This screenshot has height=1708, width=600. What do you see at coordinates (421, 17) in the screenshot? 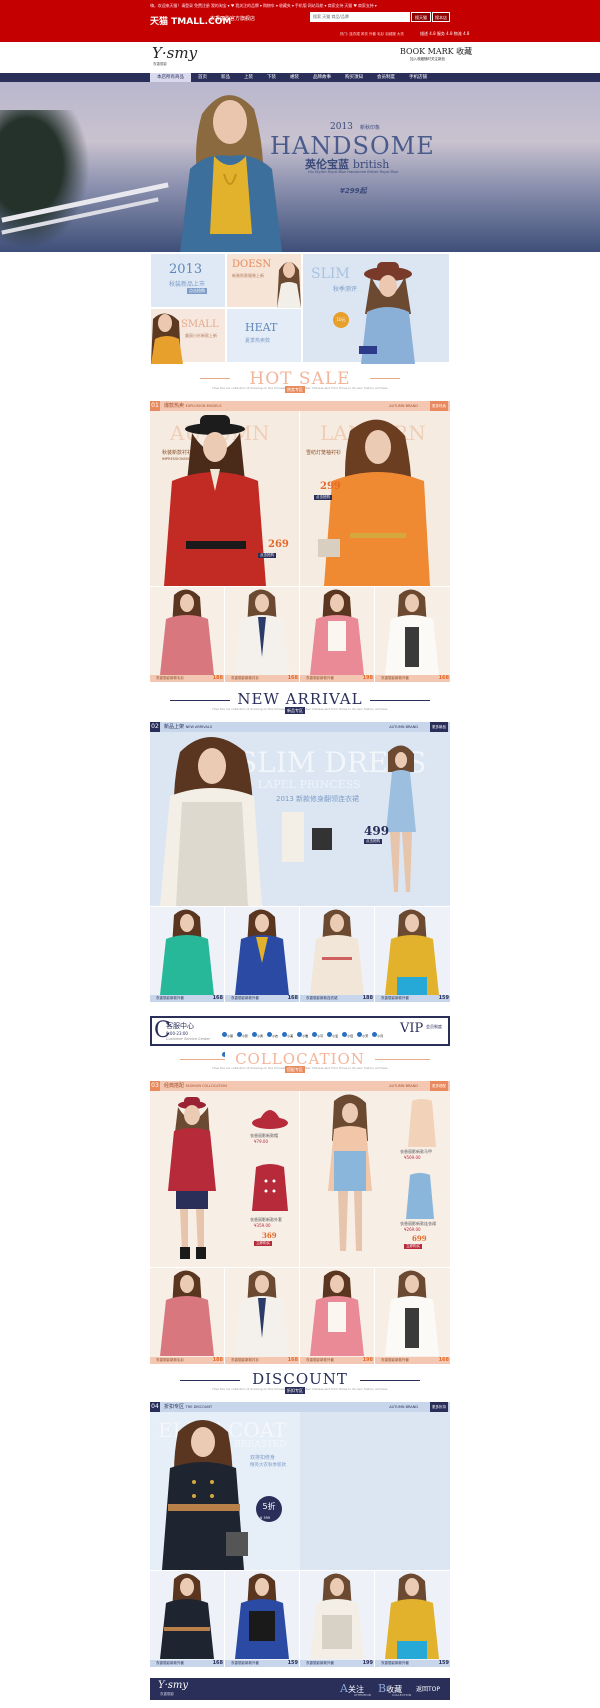
I see `search-tmall-button: 搜天猫` at bounding box center [421, 17].